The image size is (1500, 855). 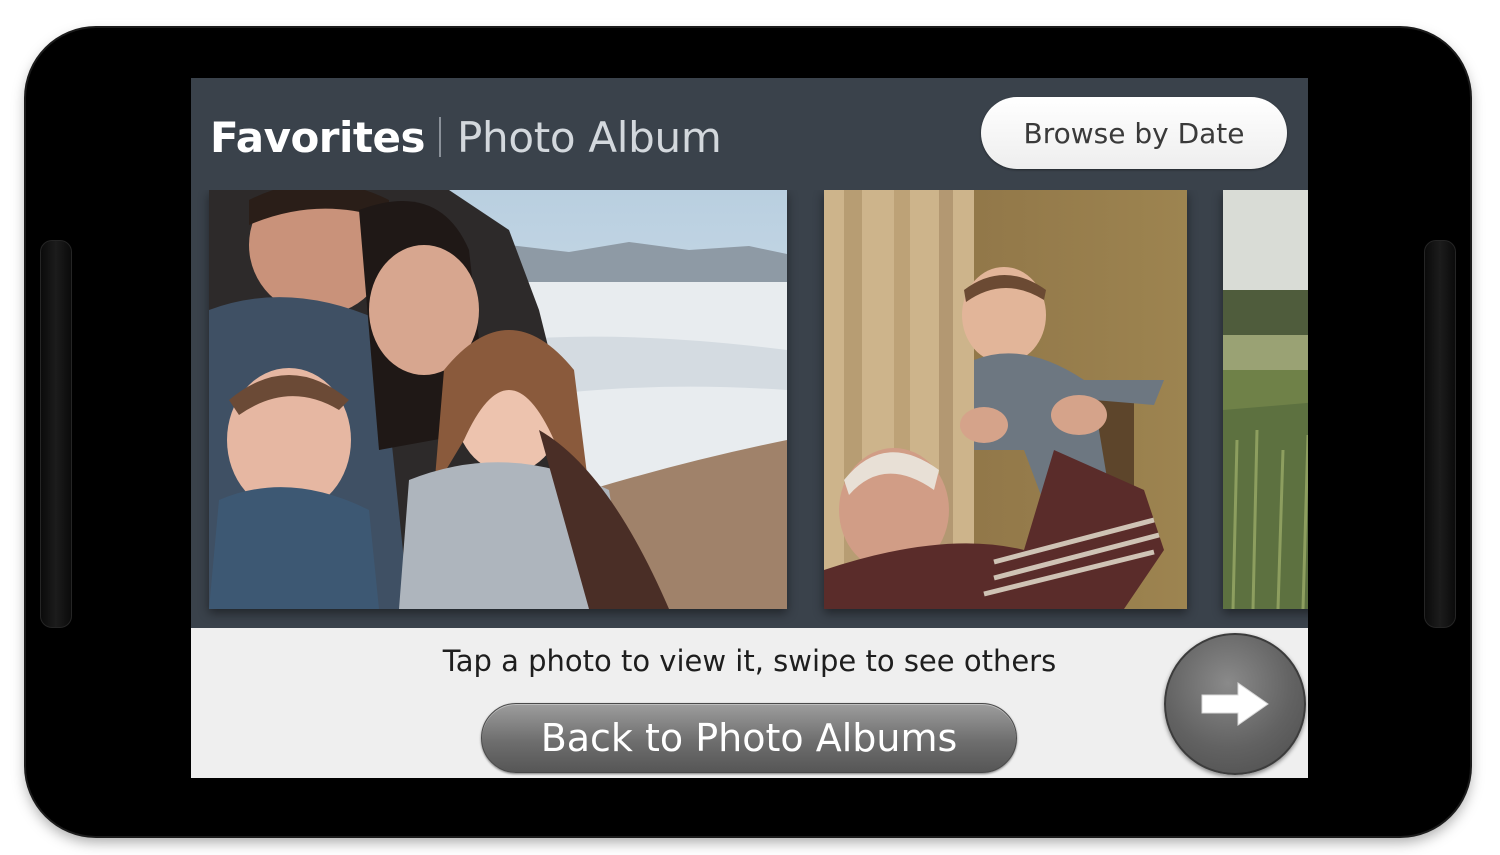 I want to click on back-to-photo-albums-button: Back to Photo Albums, so click(x=749, y=738).